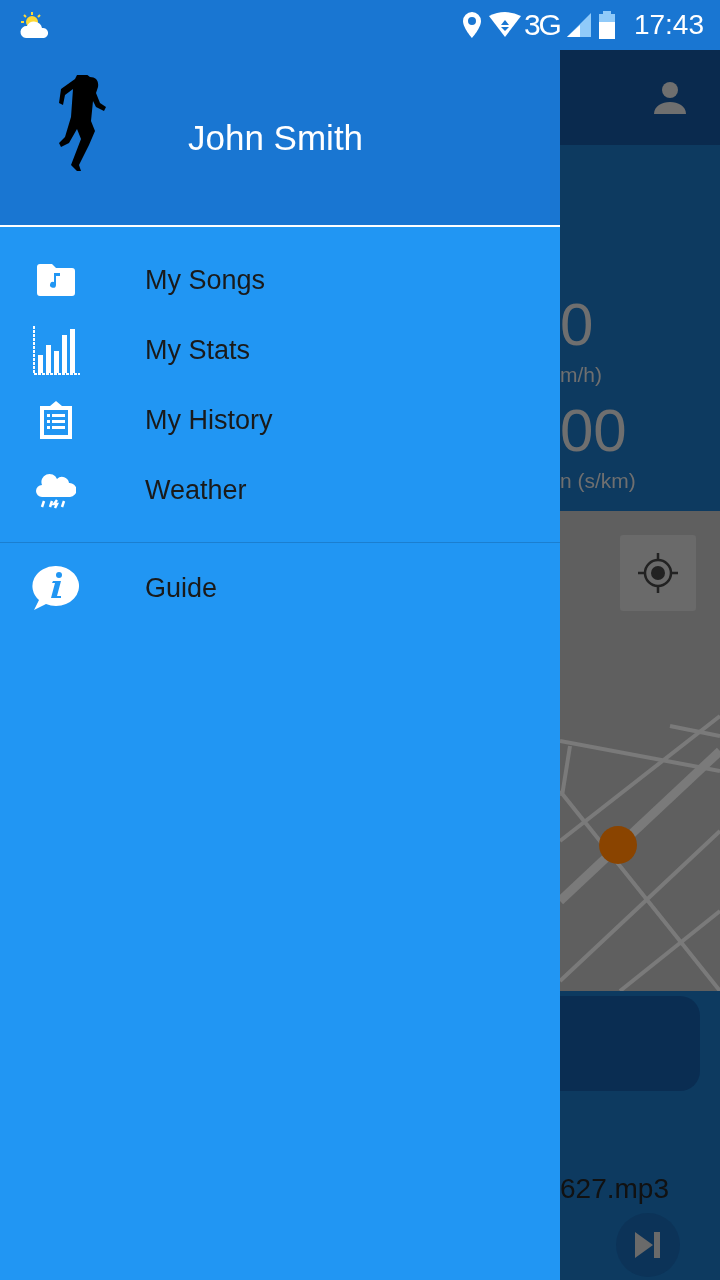 Image resolution: width=720 pixels, height=1280 pixels. I want to click on menu-item: Weather, so click(280, 490).